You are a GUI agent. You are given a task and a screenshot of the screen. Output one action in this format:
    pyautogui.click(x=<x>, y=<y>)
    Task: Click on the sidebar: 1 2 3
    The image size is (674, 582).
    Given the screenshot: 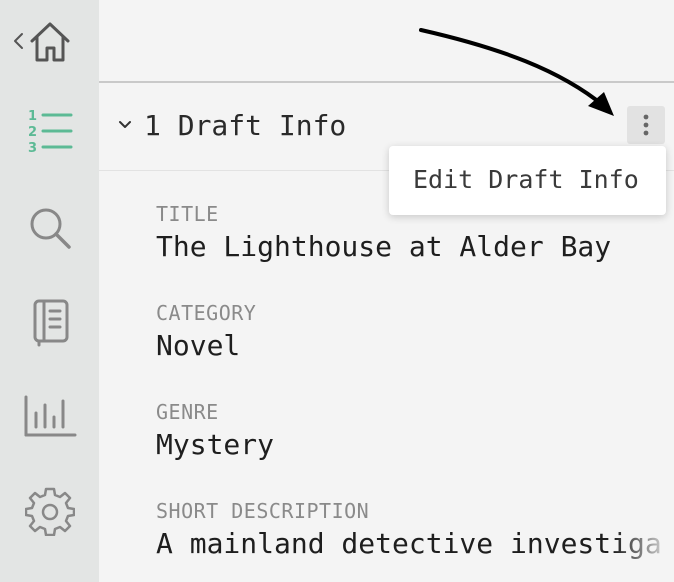 What is the action you would take?
    pyautogui.click(x=49, y=291)
    